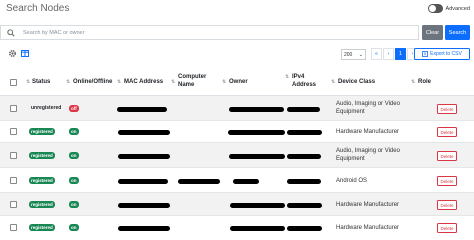 This screenshot has width=474, height=240. I want to click on status-badge: unregistered, so click(46, 108).